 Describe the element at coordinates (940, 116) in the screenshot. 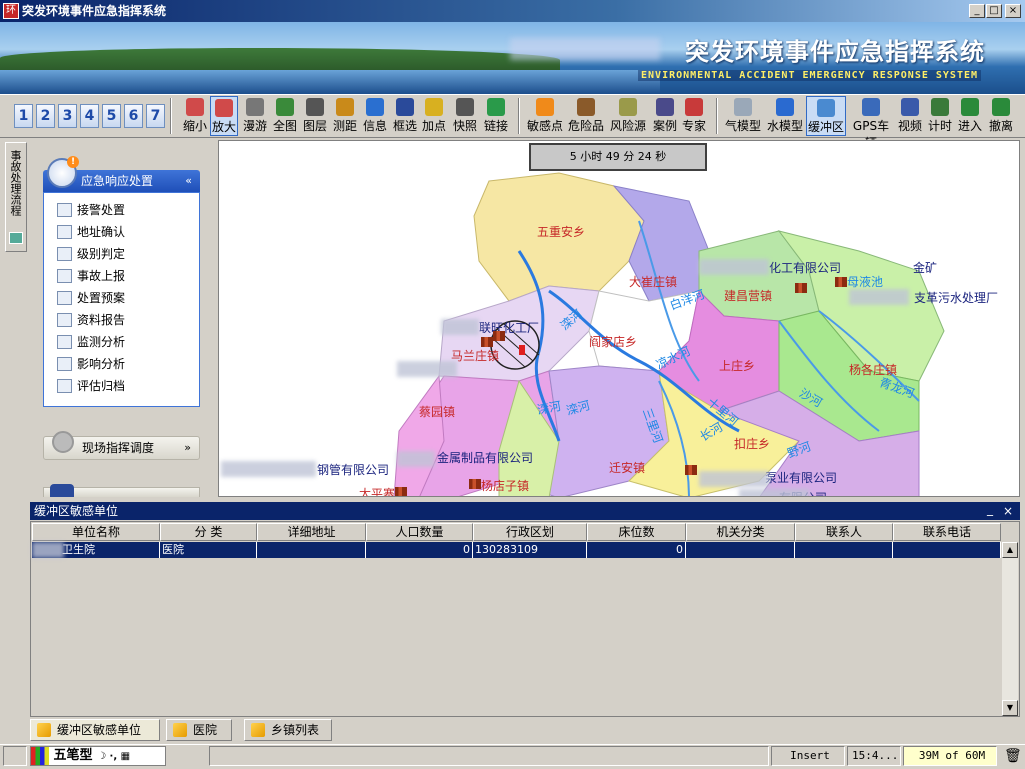

I see `tool-timer-button: 计时` at that location.